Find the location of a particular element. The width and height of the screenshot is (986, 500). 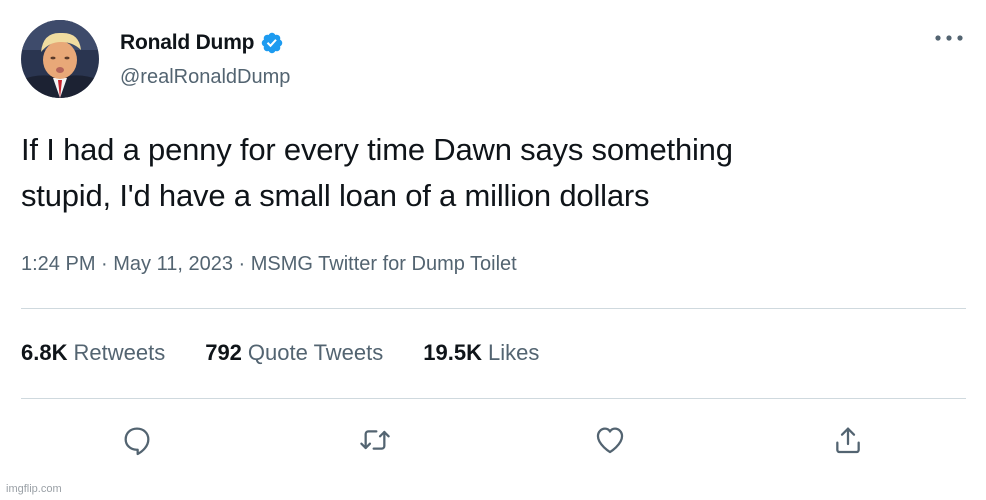

quote-tweets-label: Quote Tweets is located at coordinates (315, 352).